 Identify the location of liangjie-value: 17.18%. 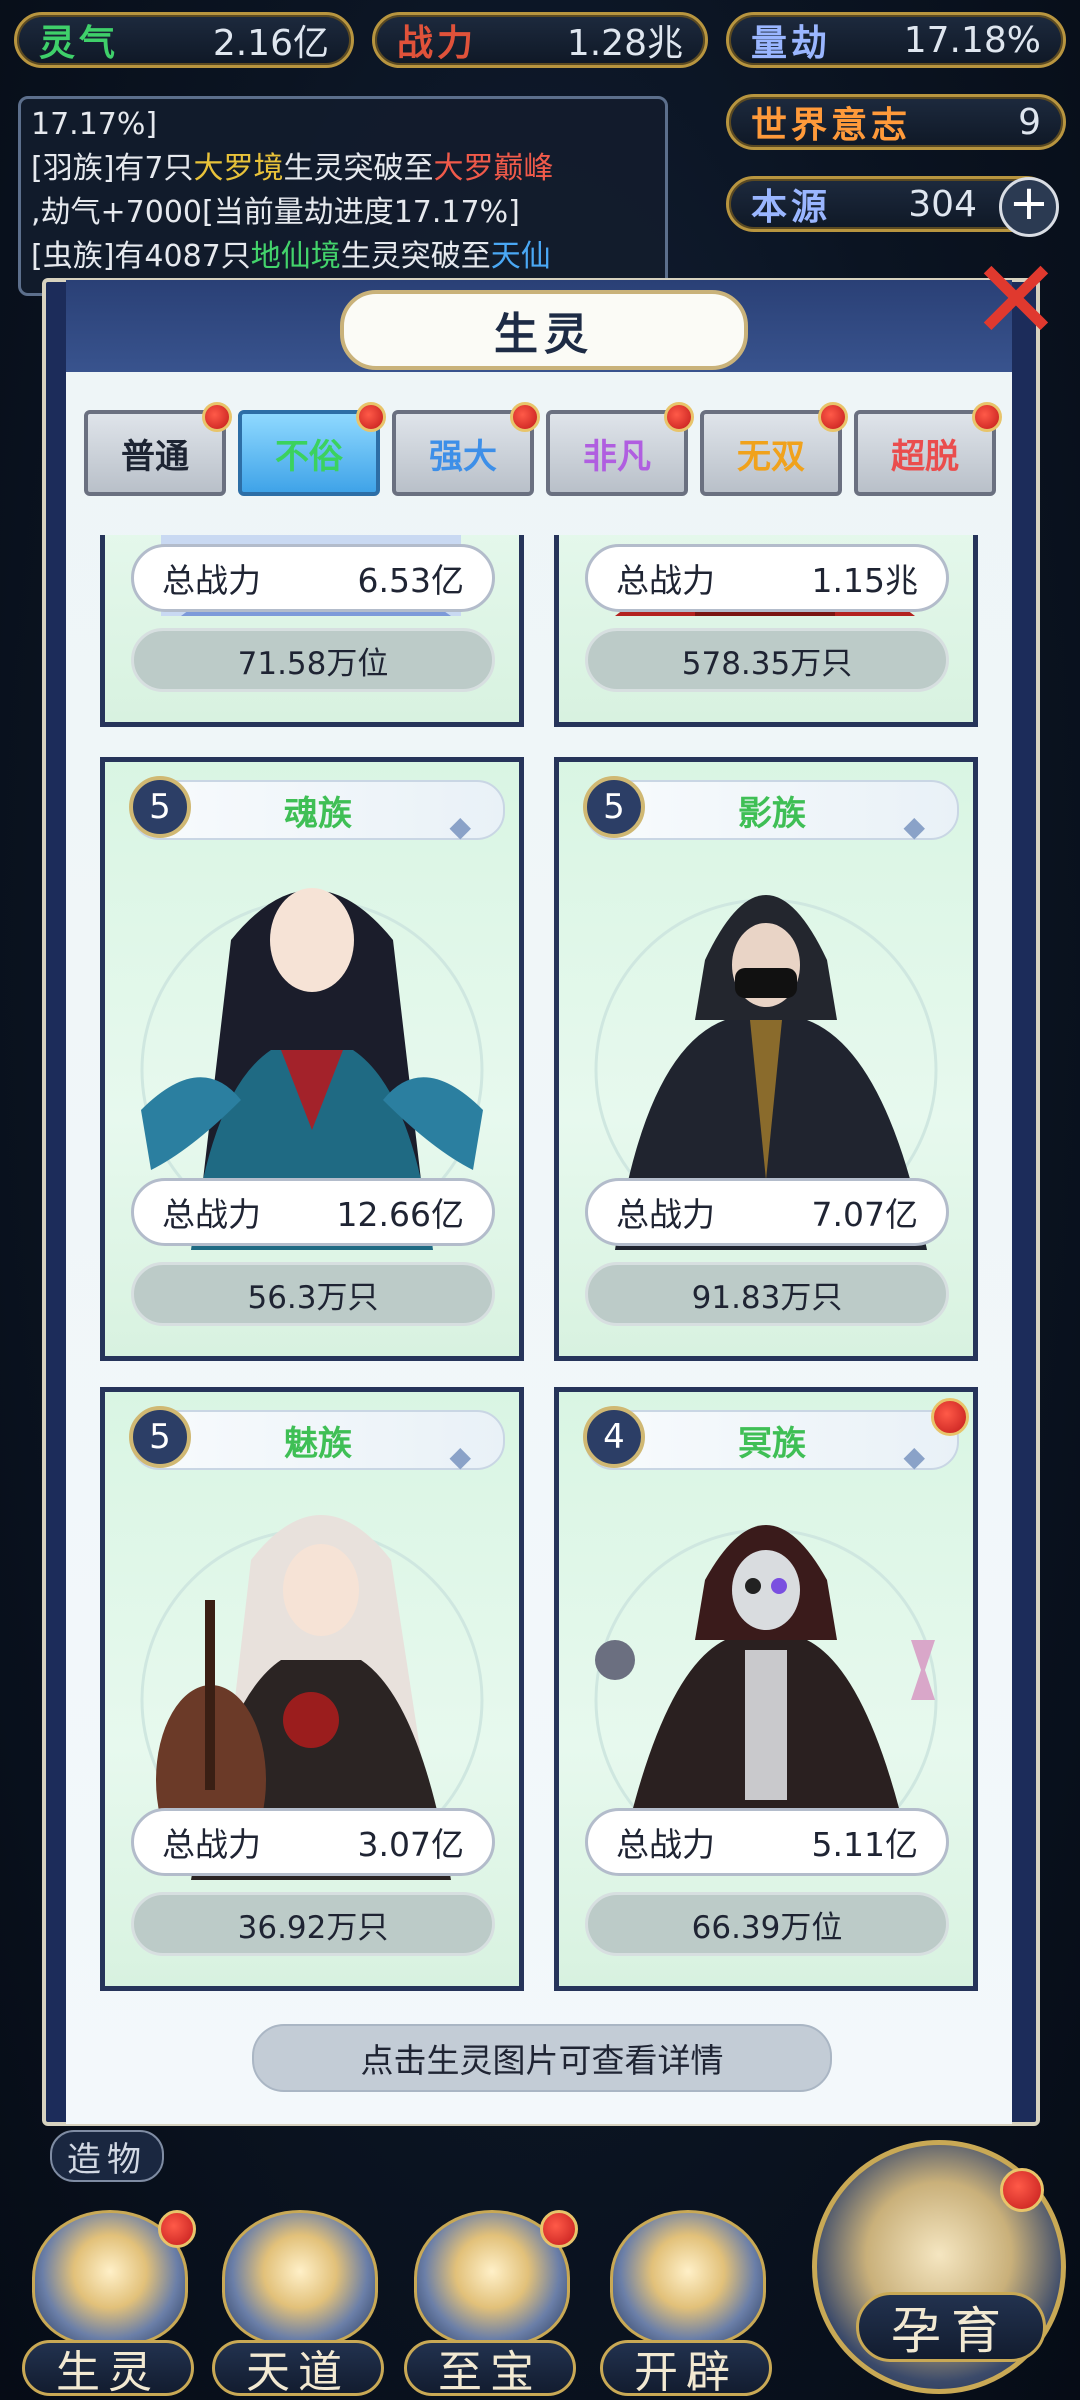
(972, 40).